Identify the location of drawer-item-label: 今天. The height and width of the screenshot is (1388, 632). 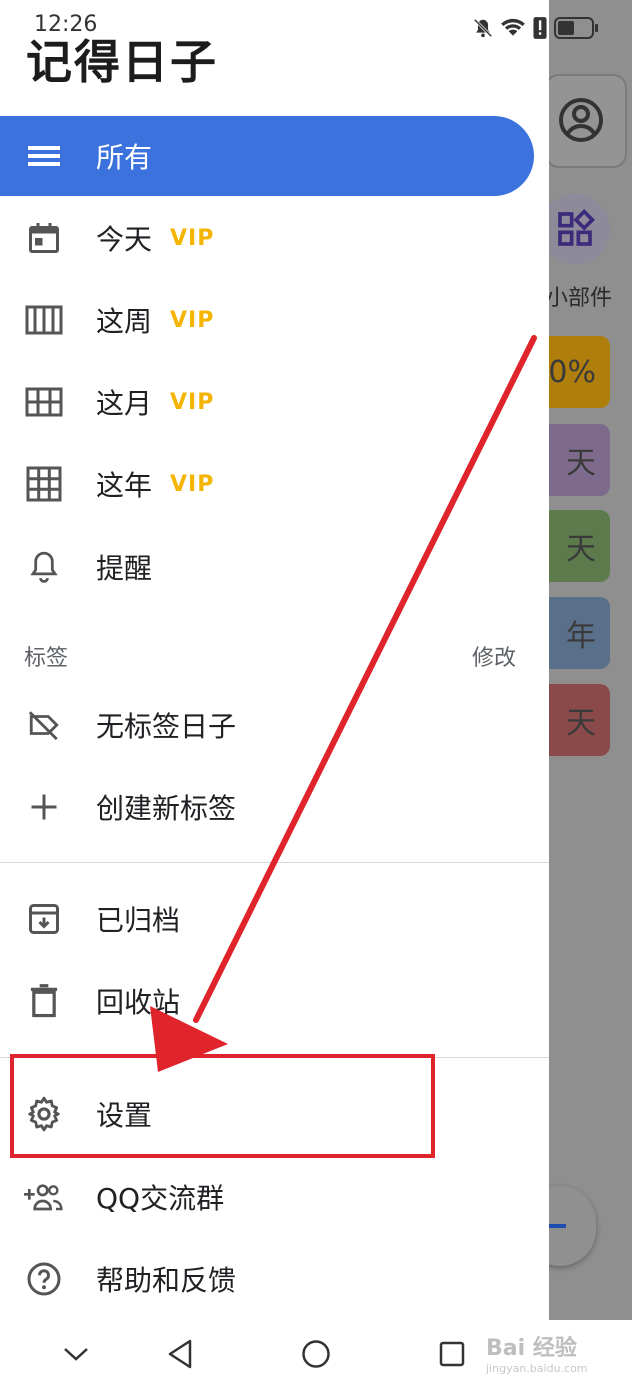
(124, 239).